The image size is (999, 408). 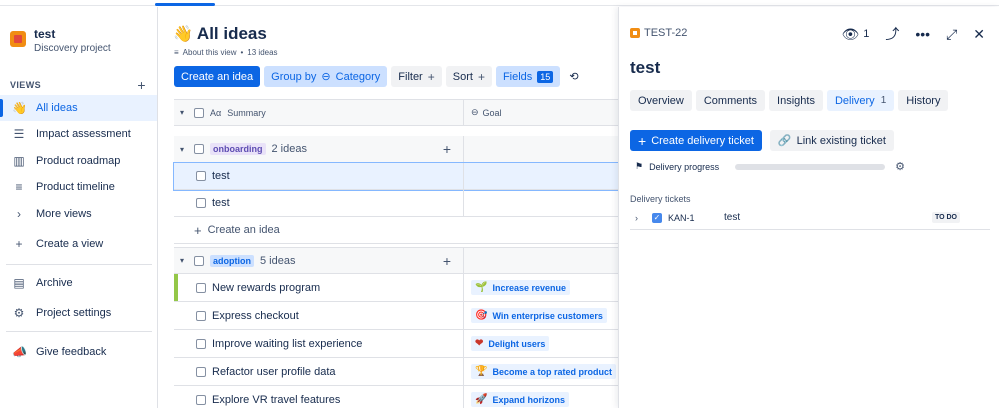 I want to click on idea-title: test, so click(x=645, y=68).